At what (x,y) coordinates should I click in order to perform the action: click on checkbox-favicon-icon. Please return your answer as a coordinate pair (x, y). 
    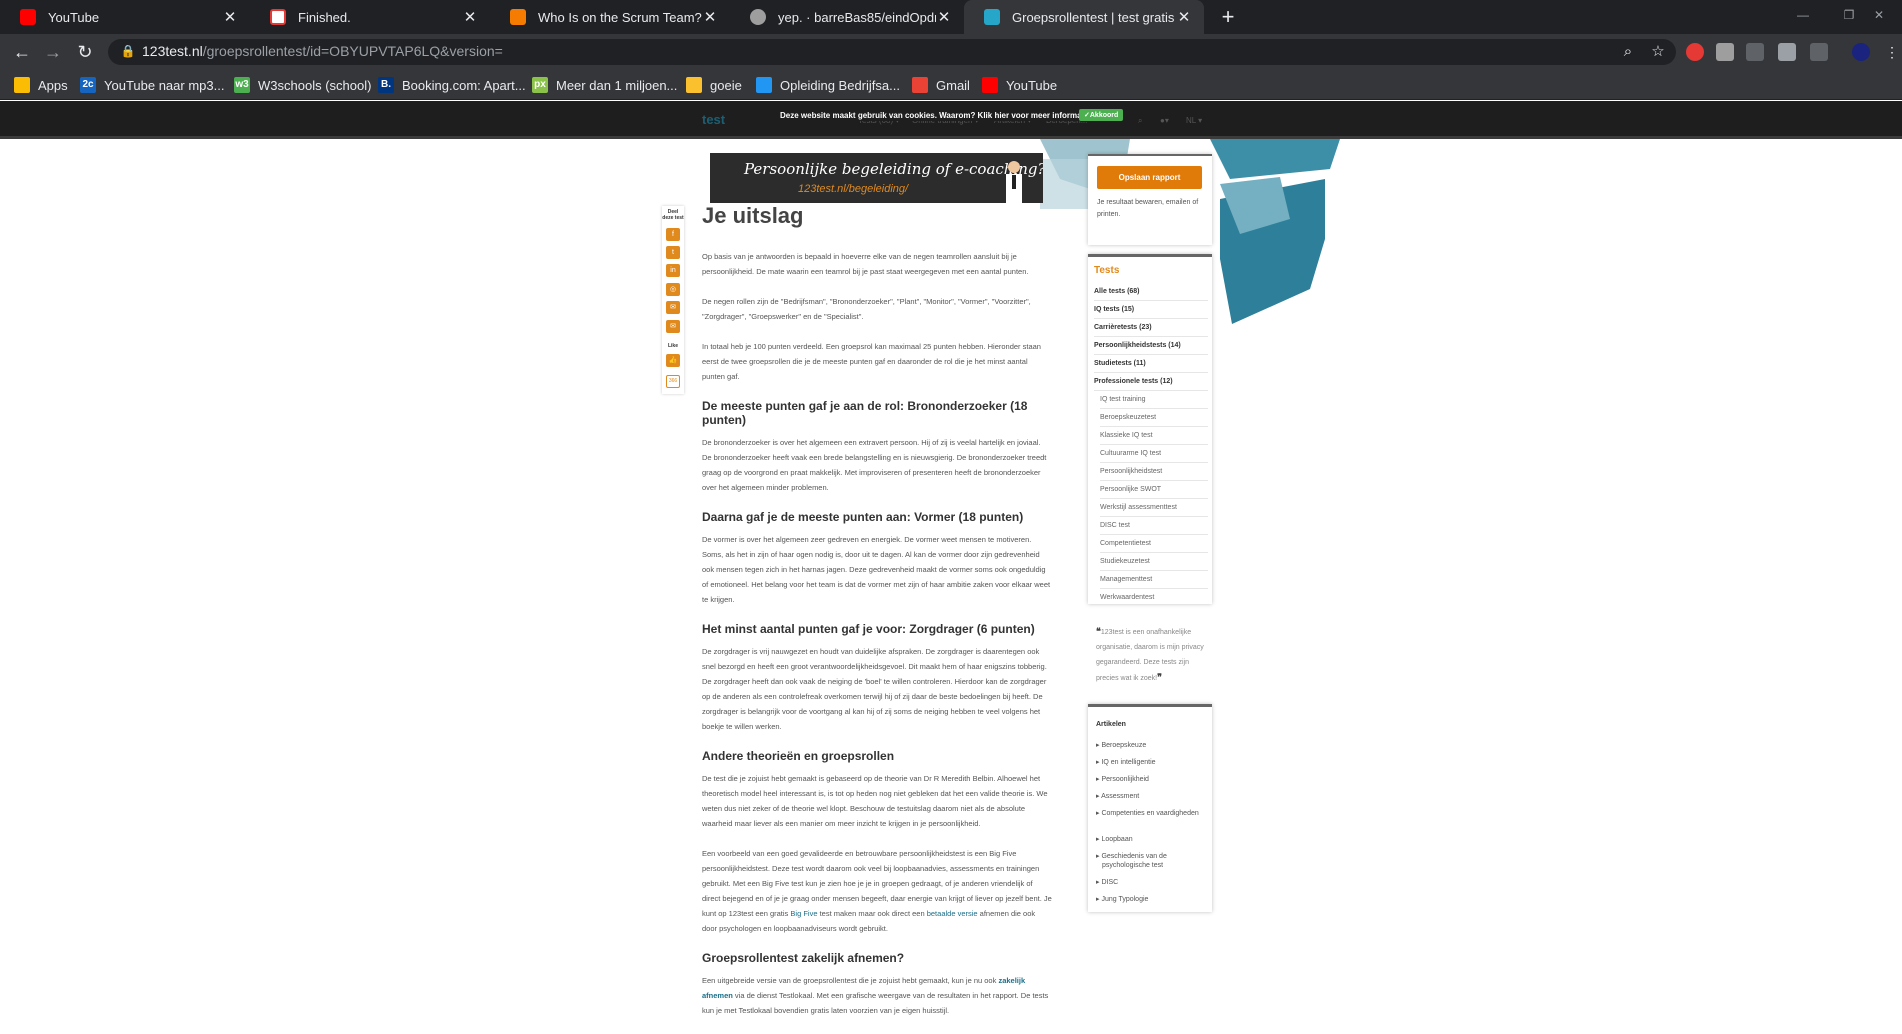
    Looking at the image, I should click on (278, 17).